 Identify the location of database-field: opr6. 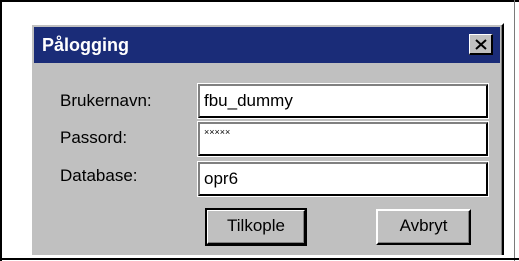
(343, 179).